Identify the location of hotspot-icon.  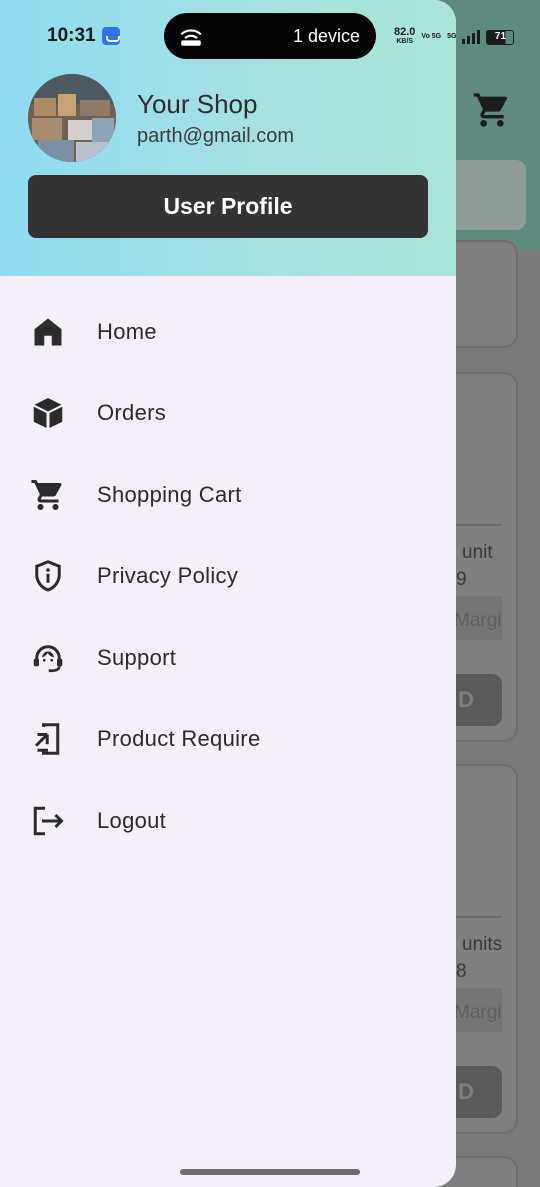
(191, 37).